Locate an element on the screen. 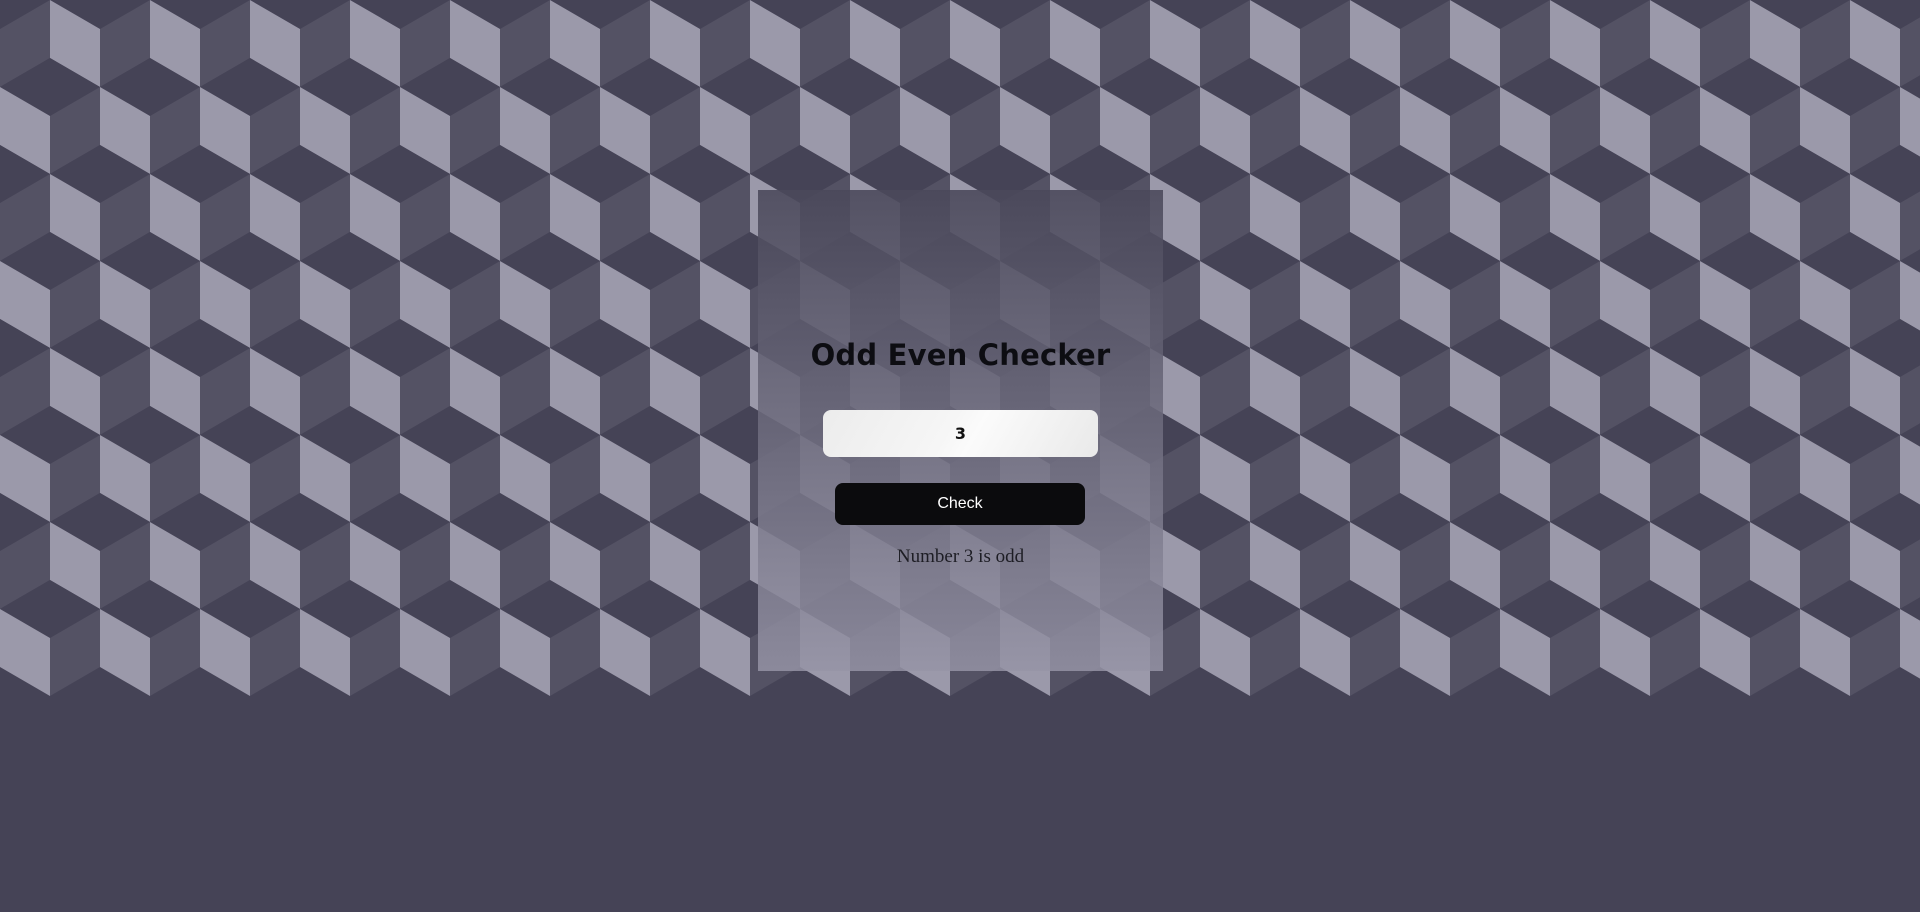 This screenshot has width=1920, height=912. cube-face is located at coordinates (1910, 644).